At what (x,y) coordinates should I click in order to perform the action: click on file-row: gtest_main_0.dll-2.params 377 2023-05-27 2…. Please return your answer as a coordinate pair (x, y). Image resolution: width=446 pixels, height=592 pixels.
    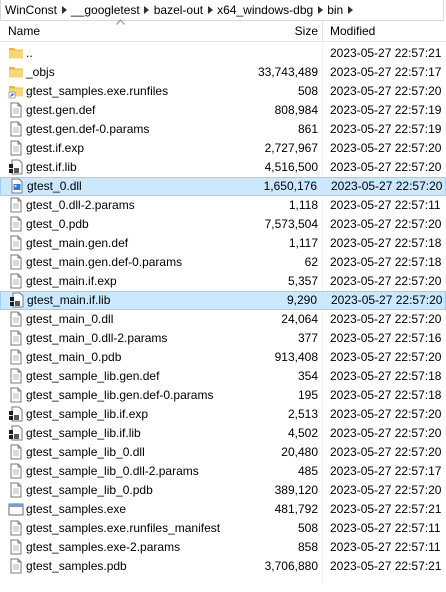
    Looking at the image, I should click on (223, 338).